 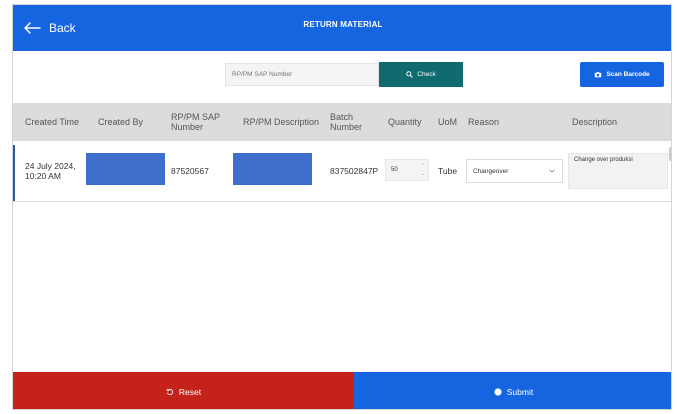 I want to click on submit-label: Submit, so click(x=520, y=391).